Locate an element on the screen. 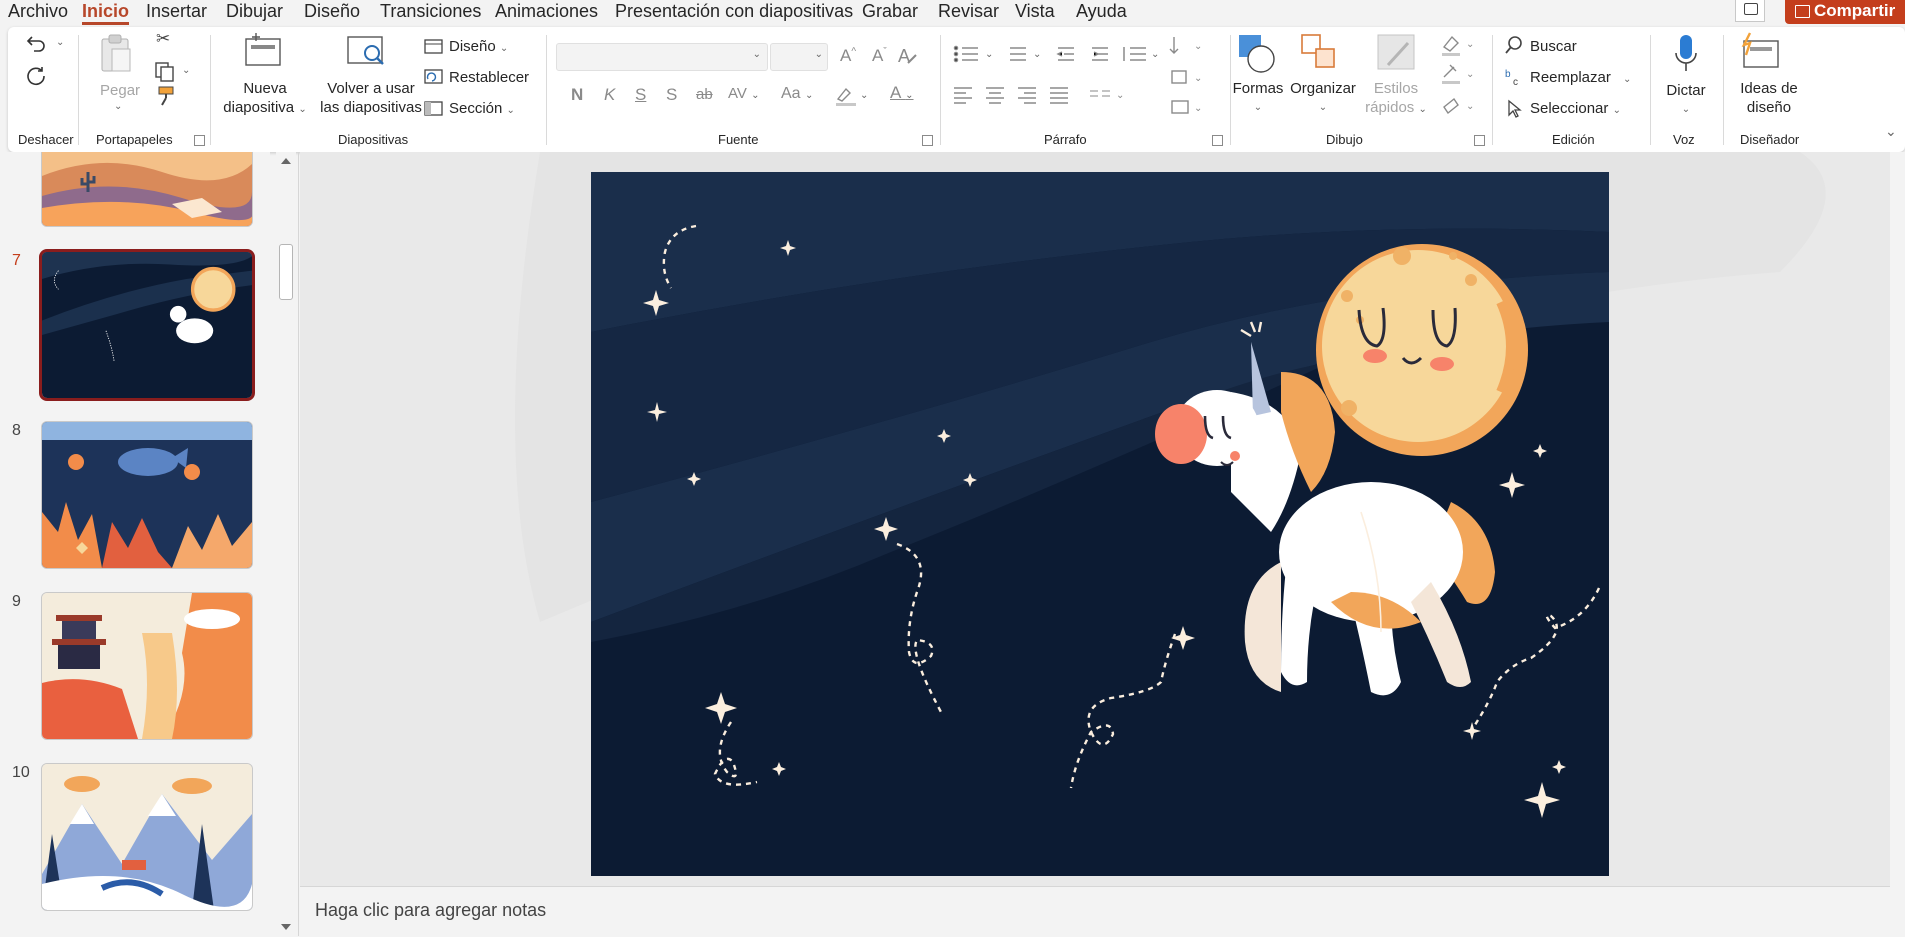 The image size is (1905, 937). designer-icon is located at coordinates (1760, 51).